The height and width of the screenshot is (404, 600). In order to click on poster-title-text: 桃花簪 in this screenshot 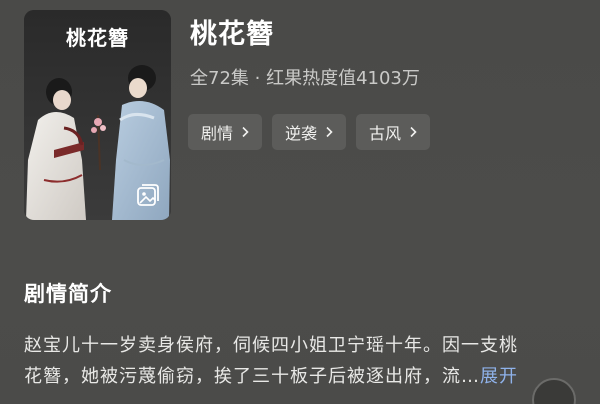, I will do `click(97, 38)`.